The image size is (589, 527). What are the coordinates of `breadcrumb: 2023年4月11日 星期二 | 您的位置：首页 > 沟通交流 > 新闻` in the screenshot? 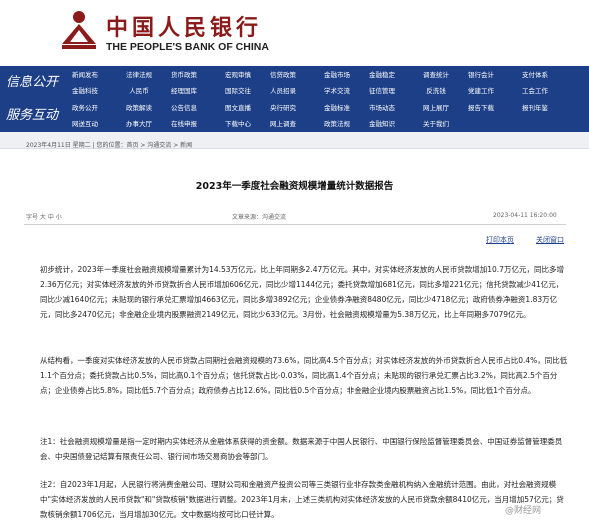 It's located at (294, 140).